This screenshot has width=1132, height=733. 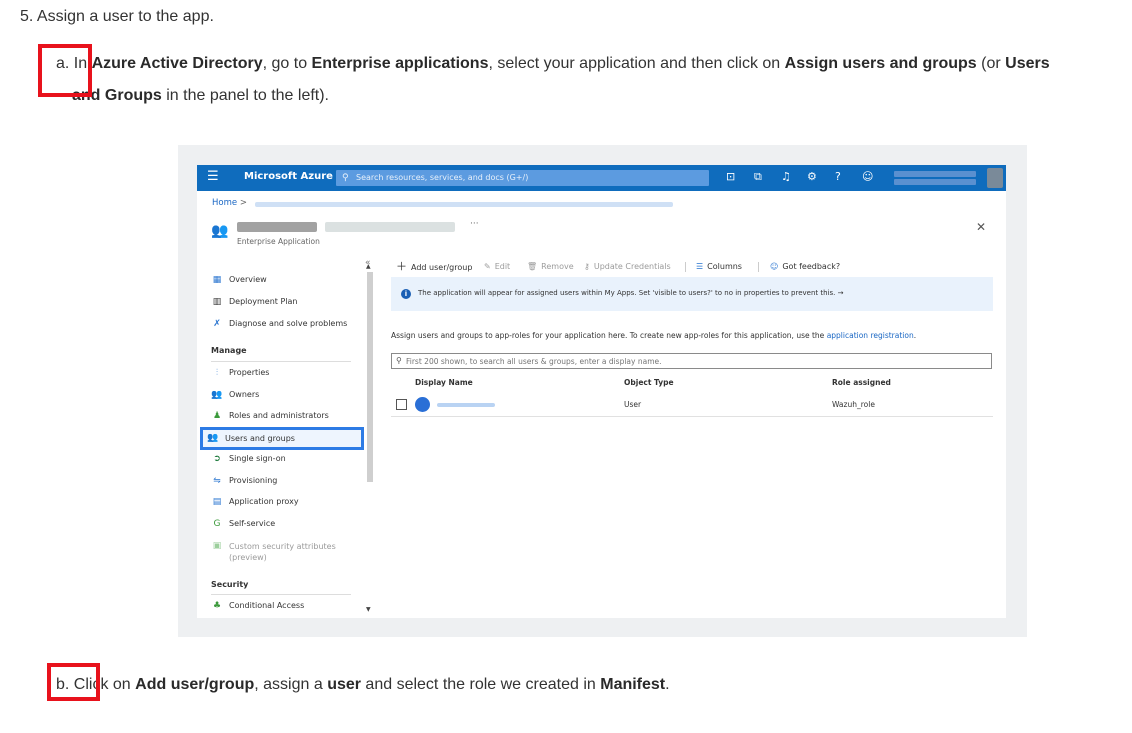 I want to click on feedback-label: Got feedback?, so click(x=811, y=266).